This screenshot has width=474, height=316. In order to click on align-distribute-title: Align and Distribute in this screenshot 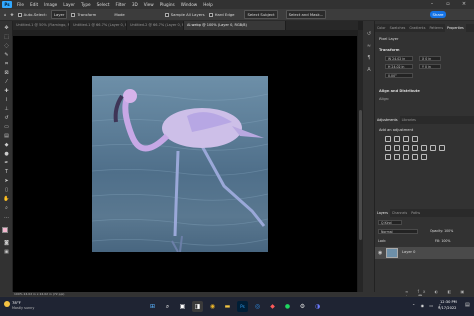, I will do `click(399, 91)`.